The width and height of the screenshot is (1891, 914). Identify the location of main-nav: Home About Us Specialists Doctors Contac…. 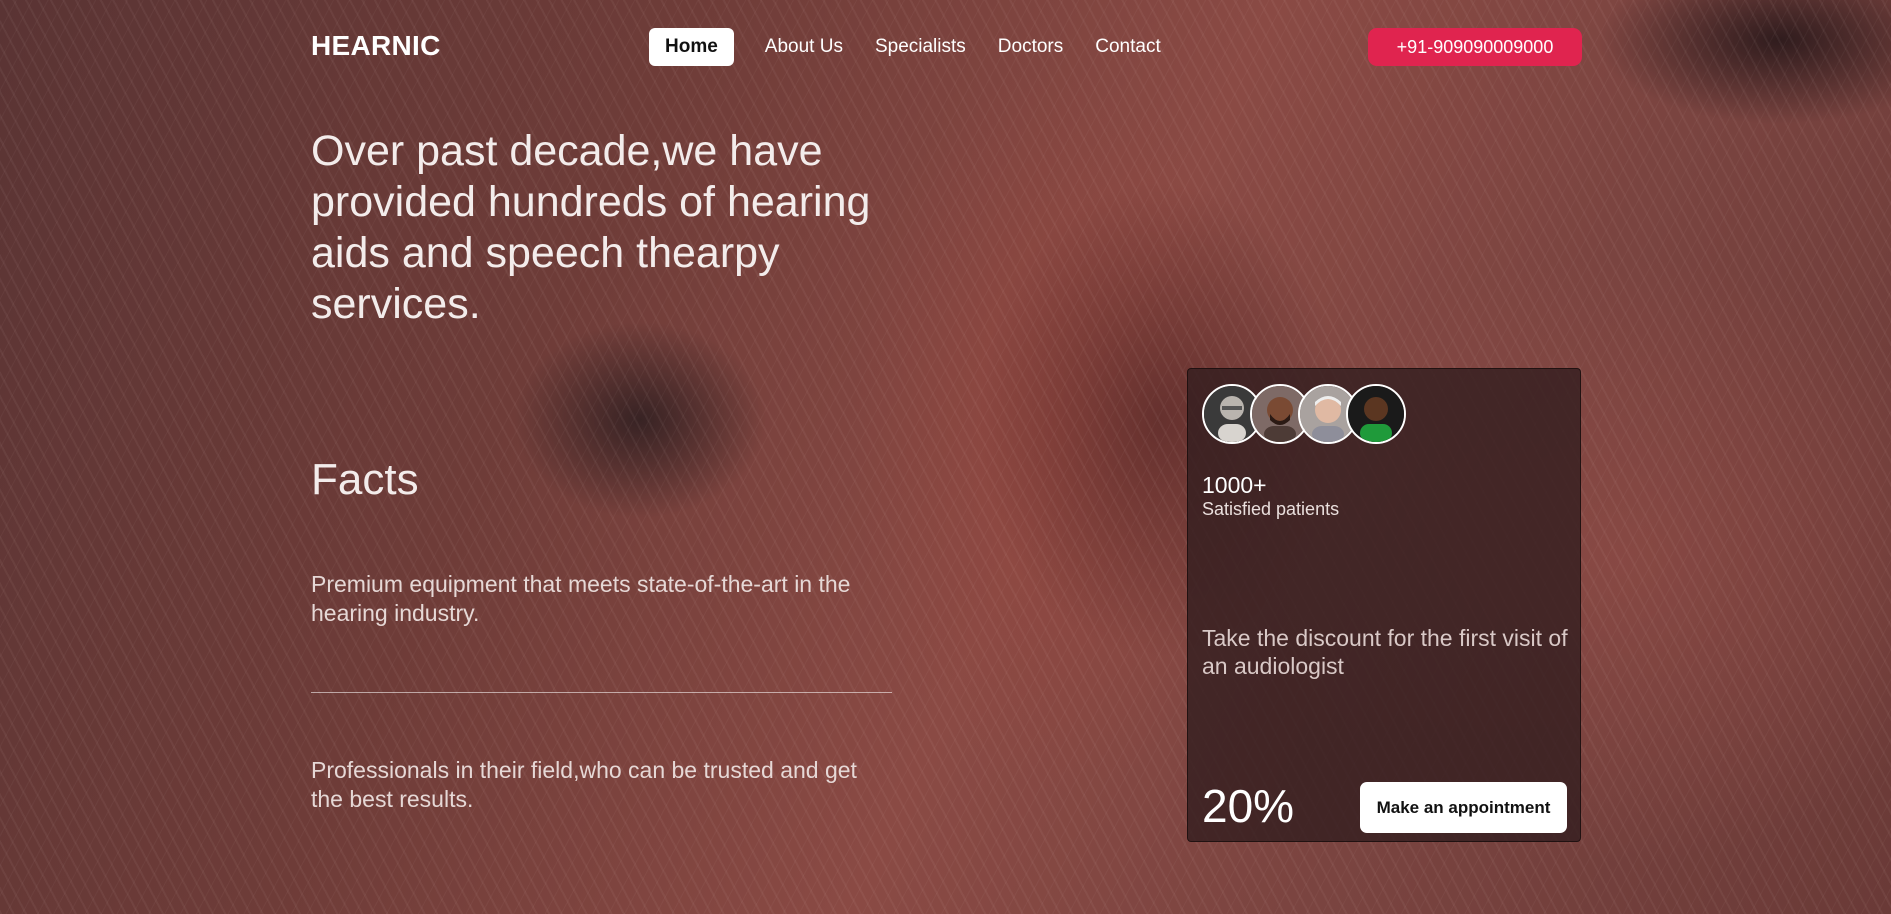
(921, 47).